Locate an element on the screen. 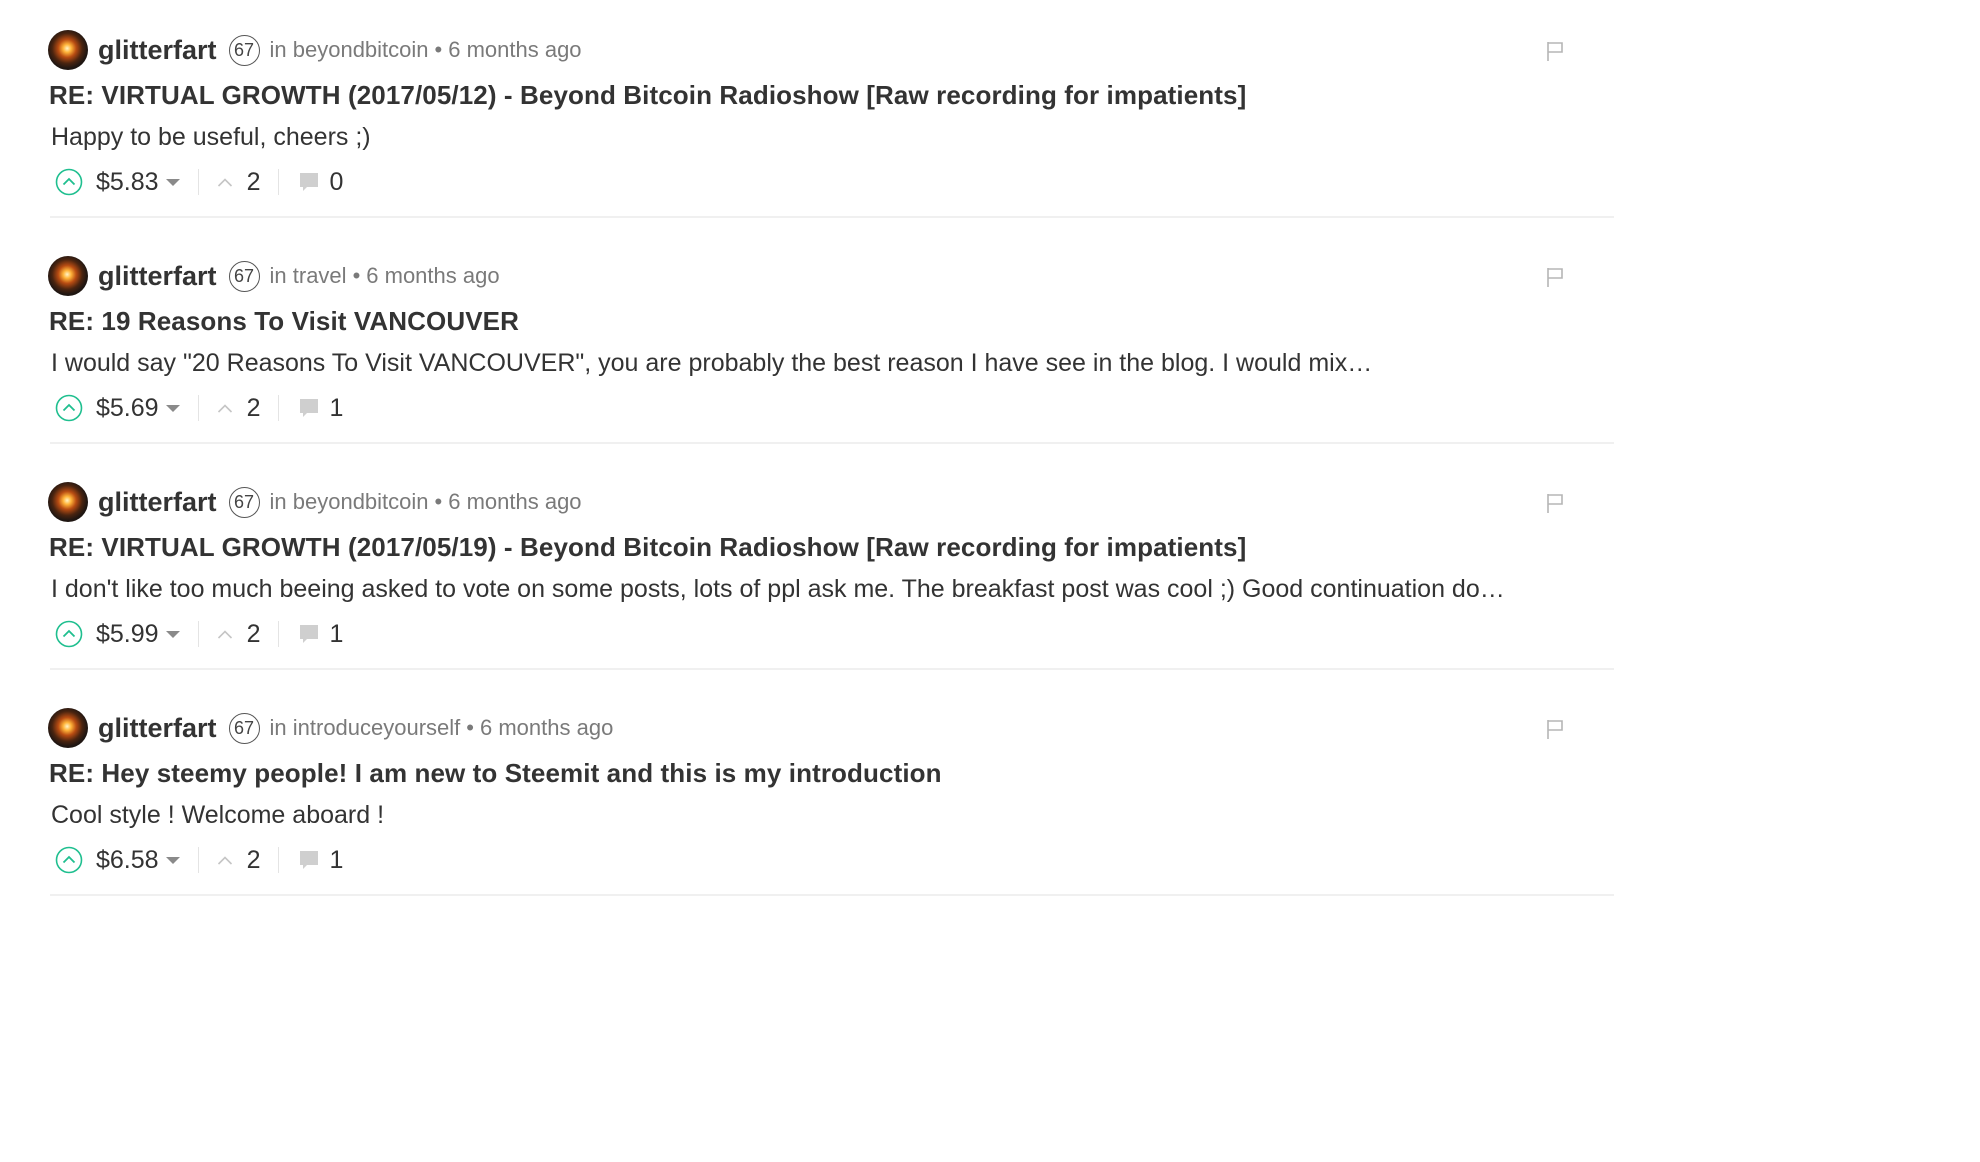  payout-value: $5.99 is located at coordinates (127, 634).